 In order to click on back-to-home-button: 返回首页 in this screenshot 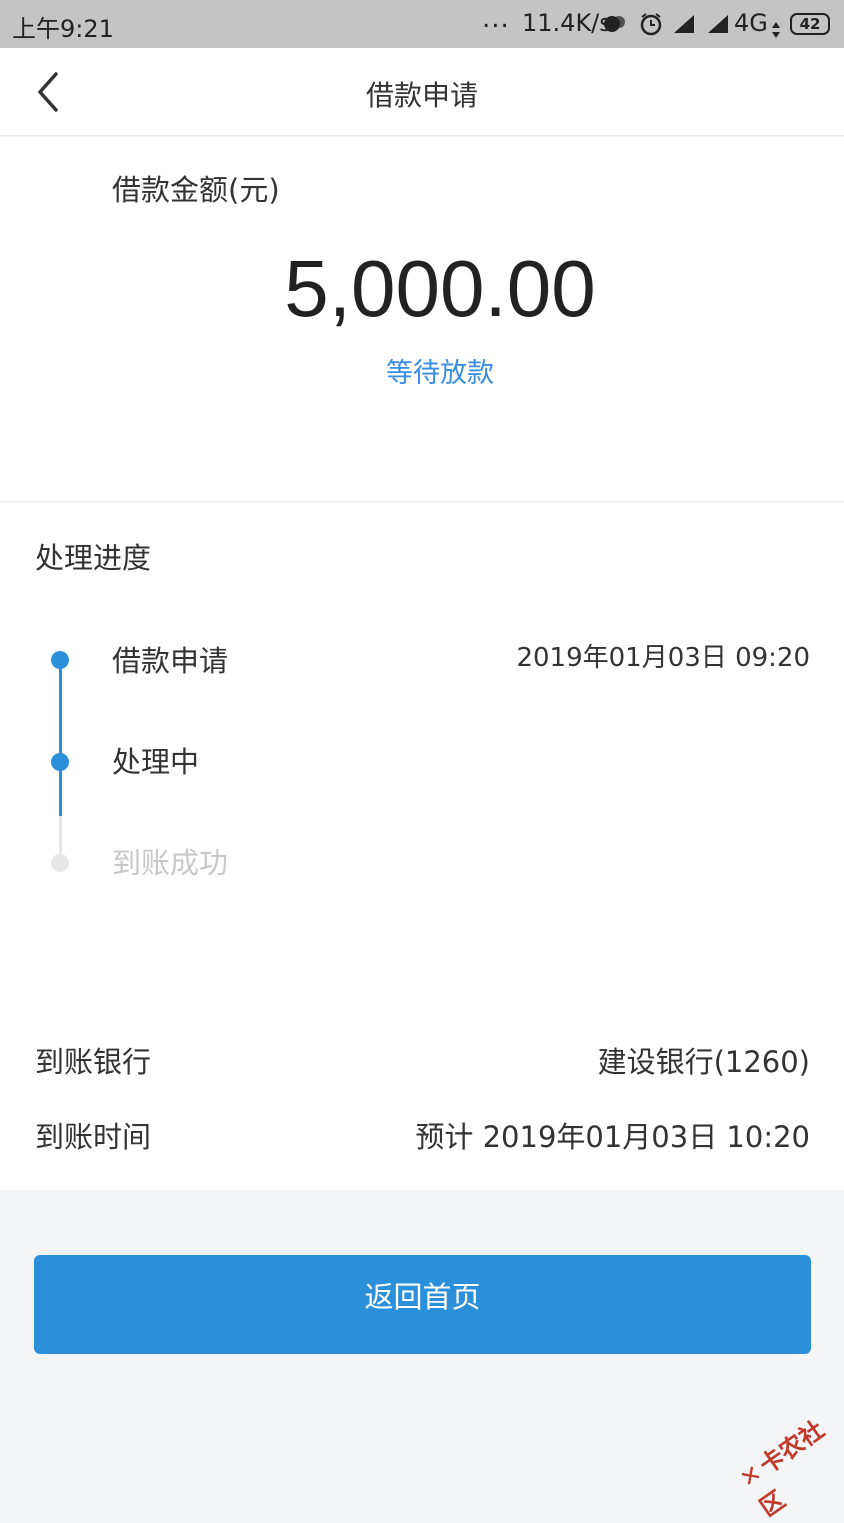, I will do `click(422, 1304)`.